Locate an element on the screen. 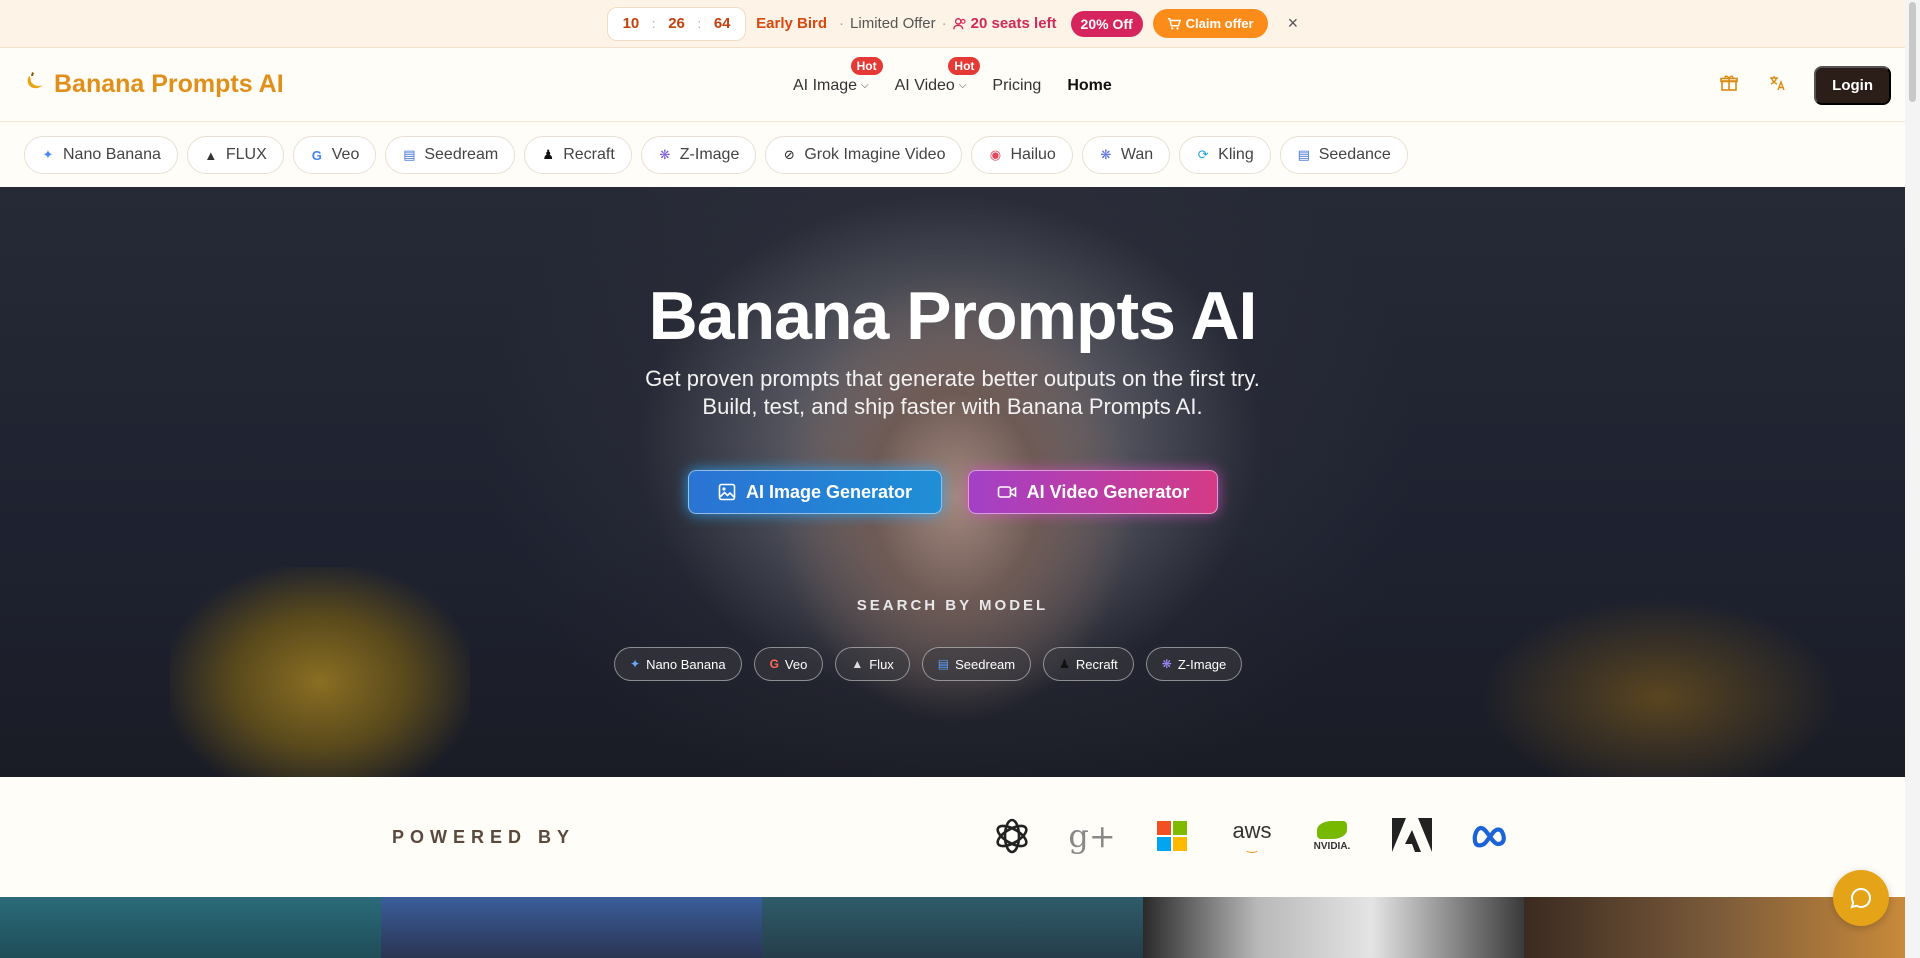 Image resolution: width=1920 pixels, height=958 pixels. nav-pricing: Pricing is located at coordinates (1016, 86).